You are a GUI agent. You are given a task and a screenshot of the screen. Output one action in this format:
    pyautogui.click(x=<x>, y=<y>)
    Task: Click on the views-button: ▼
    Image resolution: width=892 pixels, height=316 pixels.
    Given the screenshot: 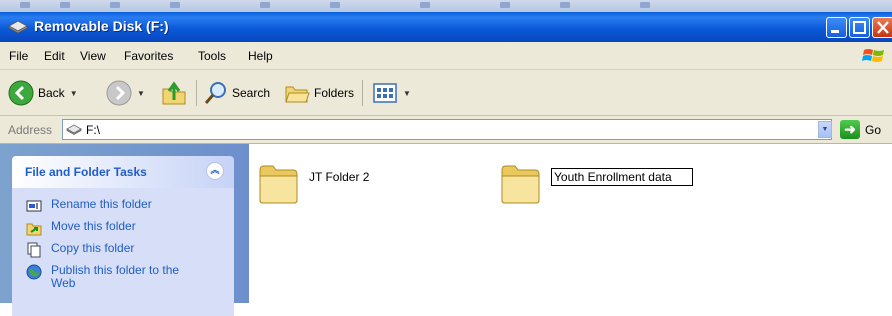 What is the action you would take?
    pyautogui.click(x=391, y=93)
    